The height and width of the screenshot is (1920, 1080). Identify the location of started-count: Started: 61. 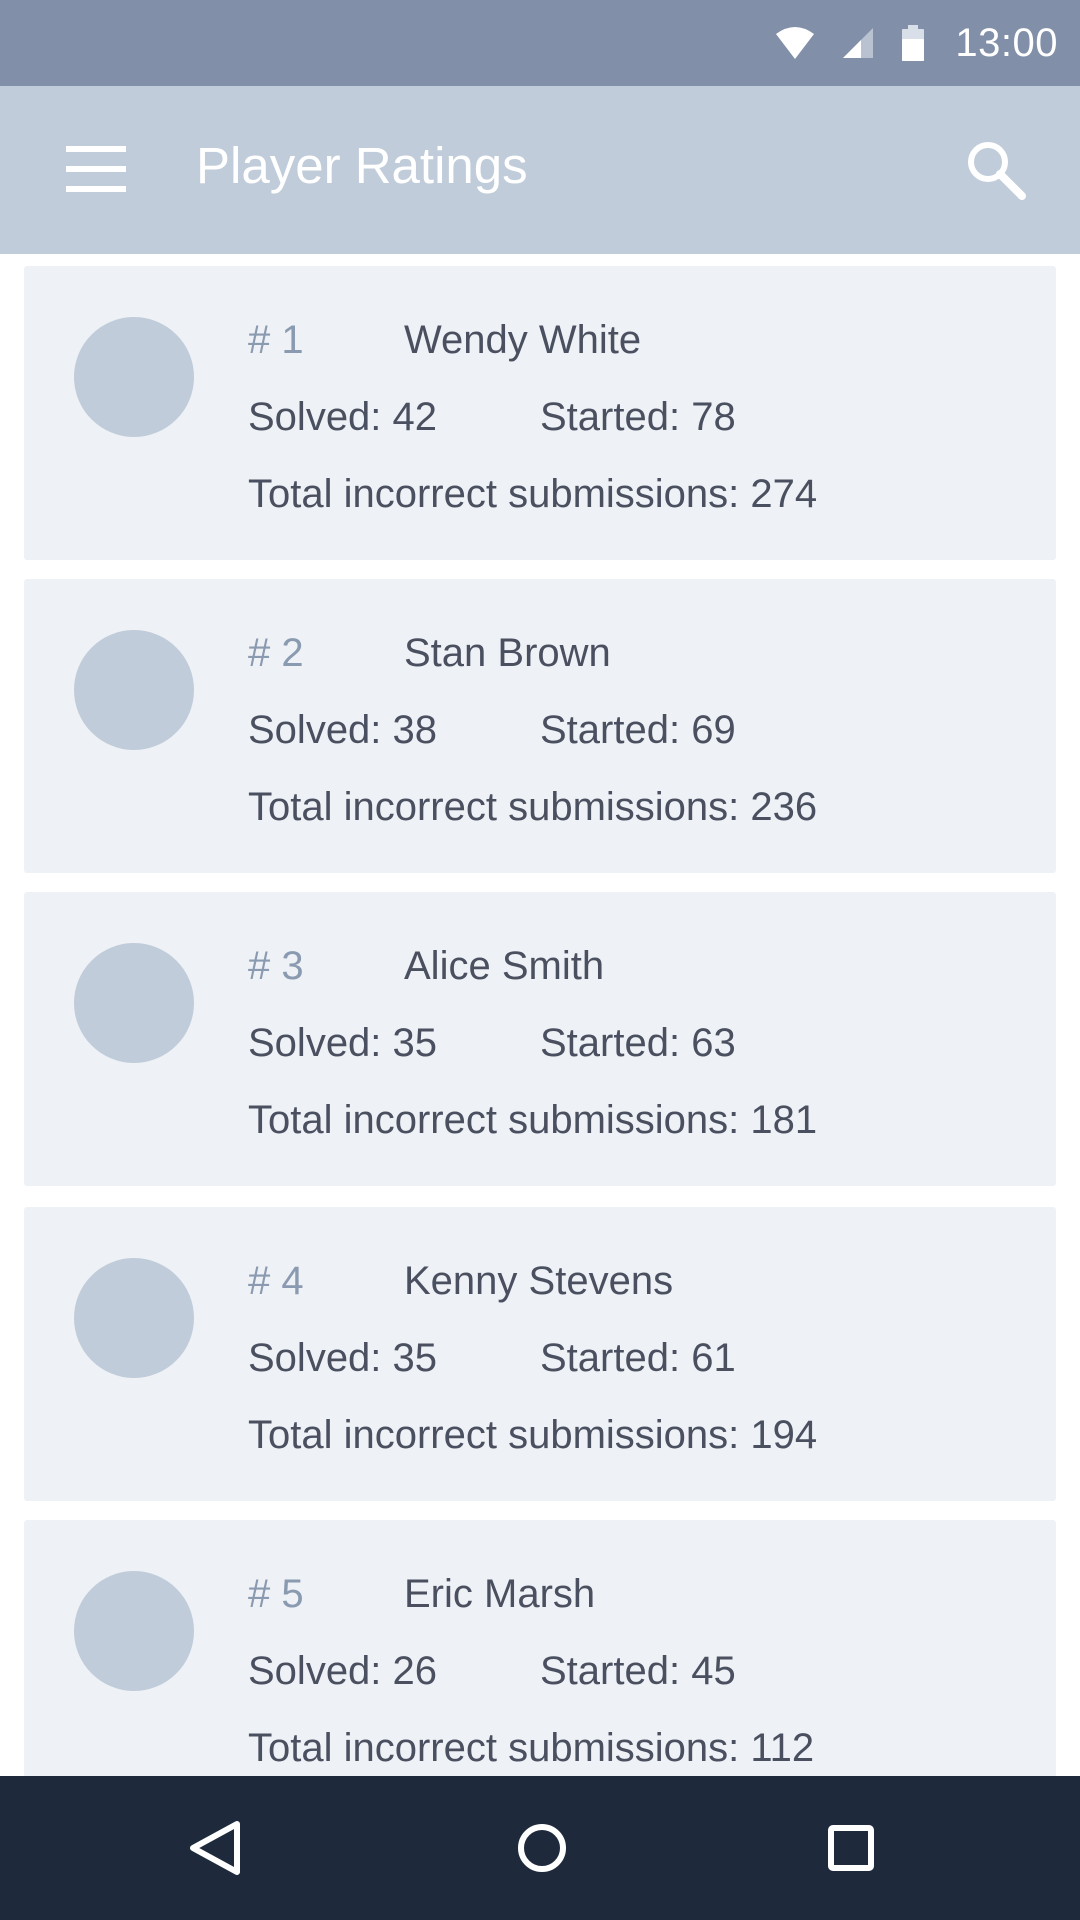
(638, 1358).